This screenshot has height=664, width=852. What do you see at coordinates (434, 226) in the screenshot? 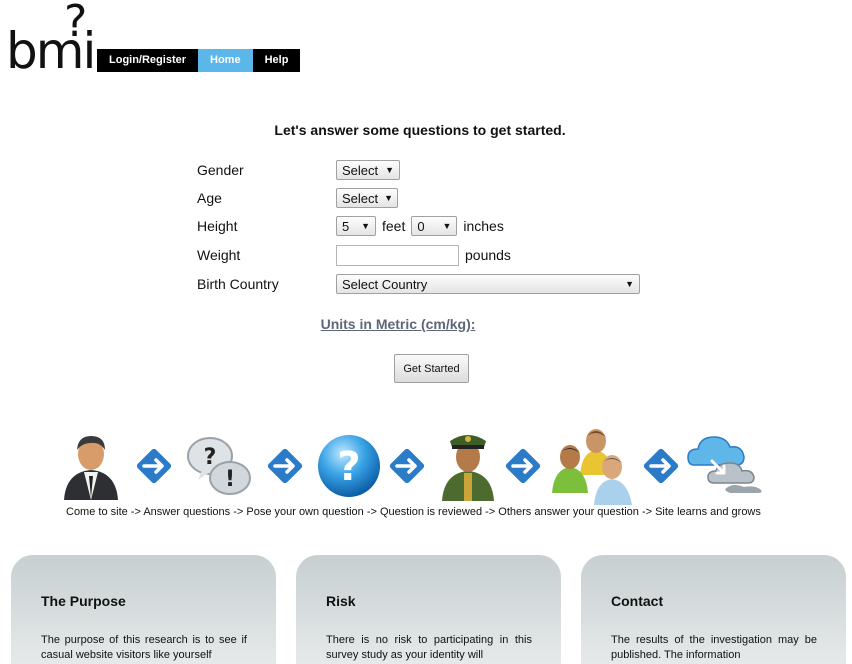
I see `height-inches-select: 0 ▼` at bounding box center [434, 226].